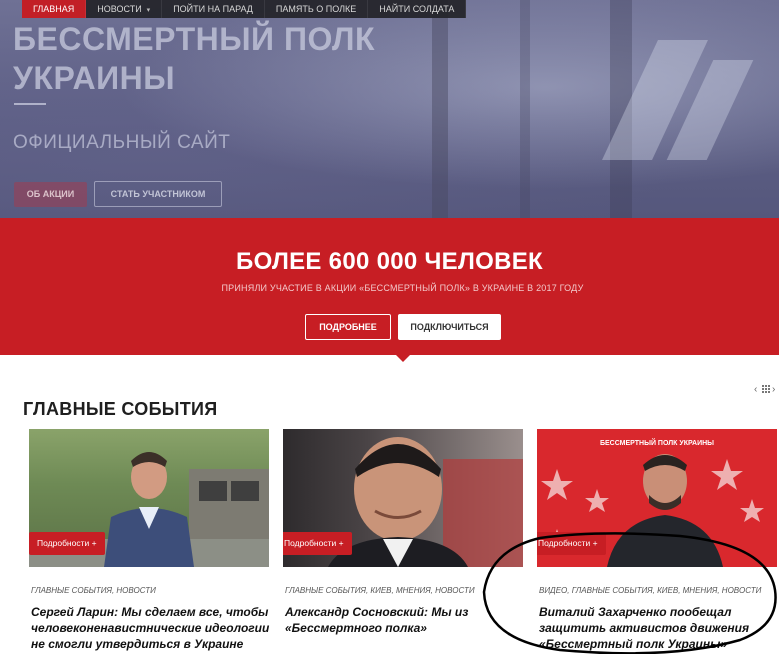  I want to click on details-button: ПОДРОБНЕЕ, so click(348, 327).